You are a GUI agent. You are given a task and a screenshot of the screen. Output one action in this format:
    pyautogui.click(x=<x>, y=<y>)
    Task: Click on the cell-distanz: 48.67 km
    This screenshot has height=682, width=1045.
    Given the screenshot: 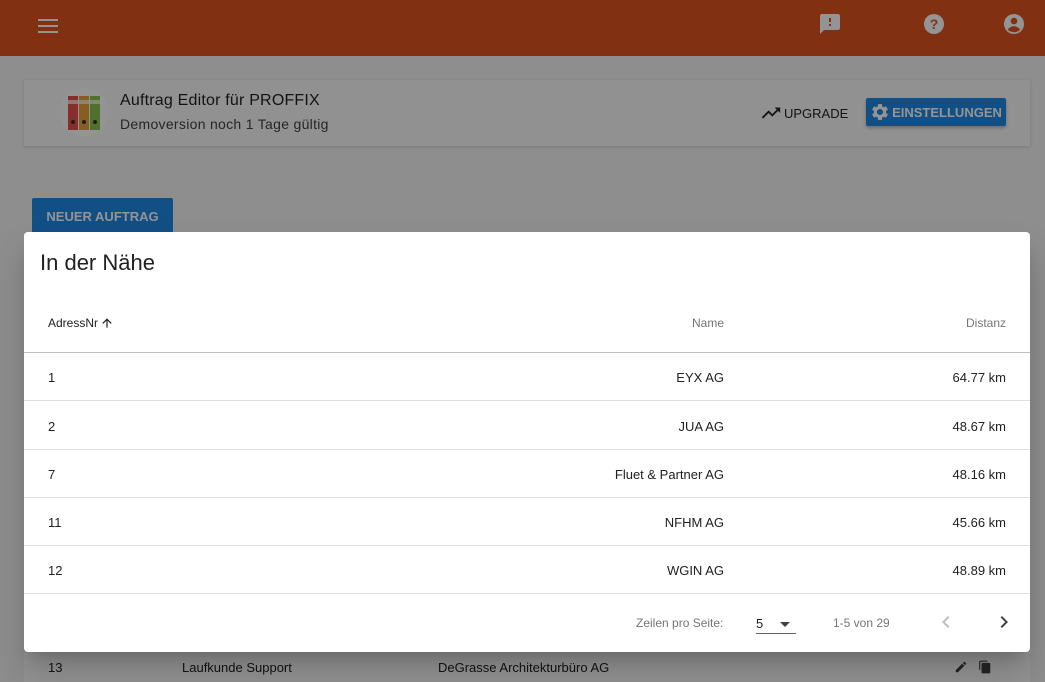 What is the action you would take?
    pyautogui.click(x=979, y=426)
    